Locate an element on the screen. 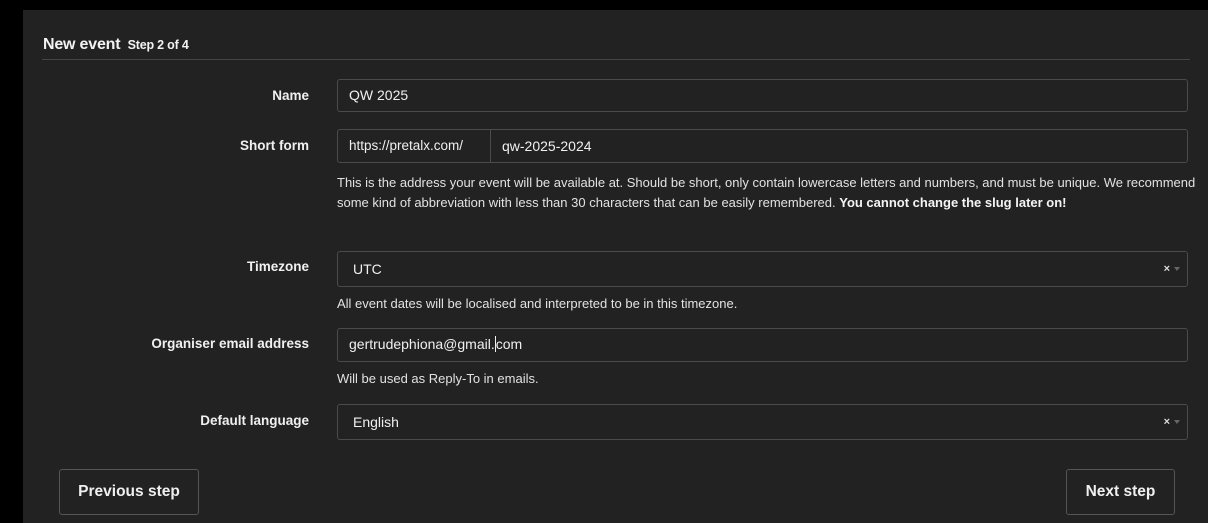  step-indicator: Step 2 of 4 is located at coordinates (158, 45).